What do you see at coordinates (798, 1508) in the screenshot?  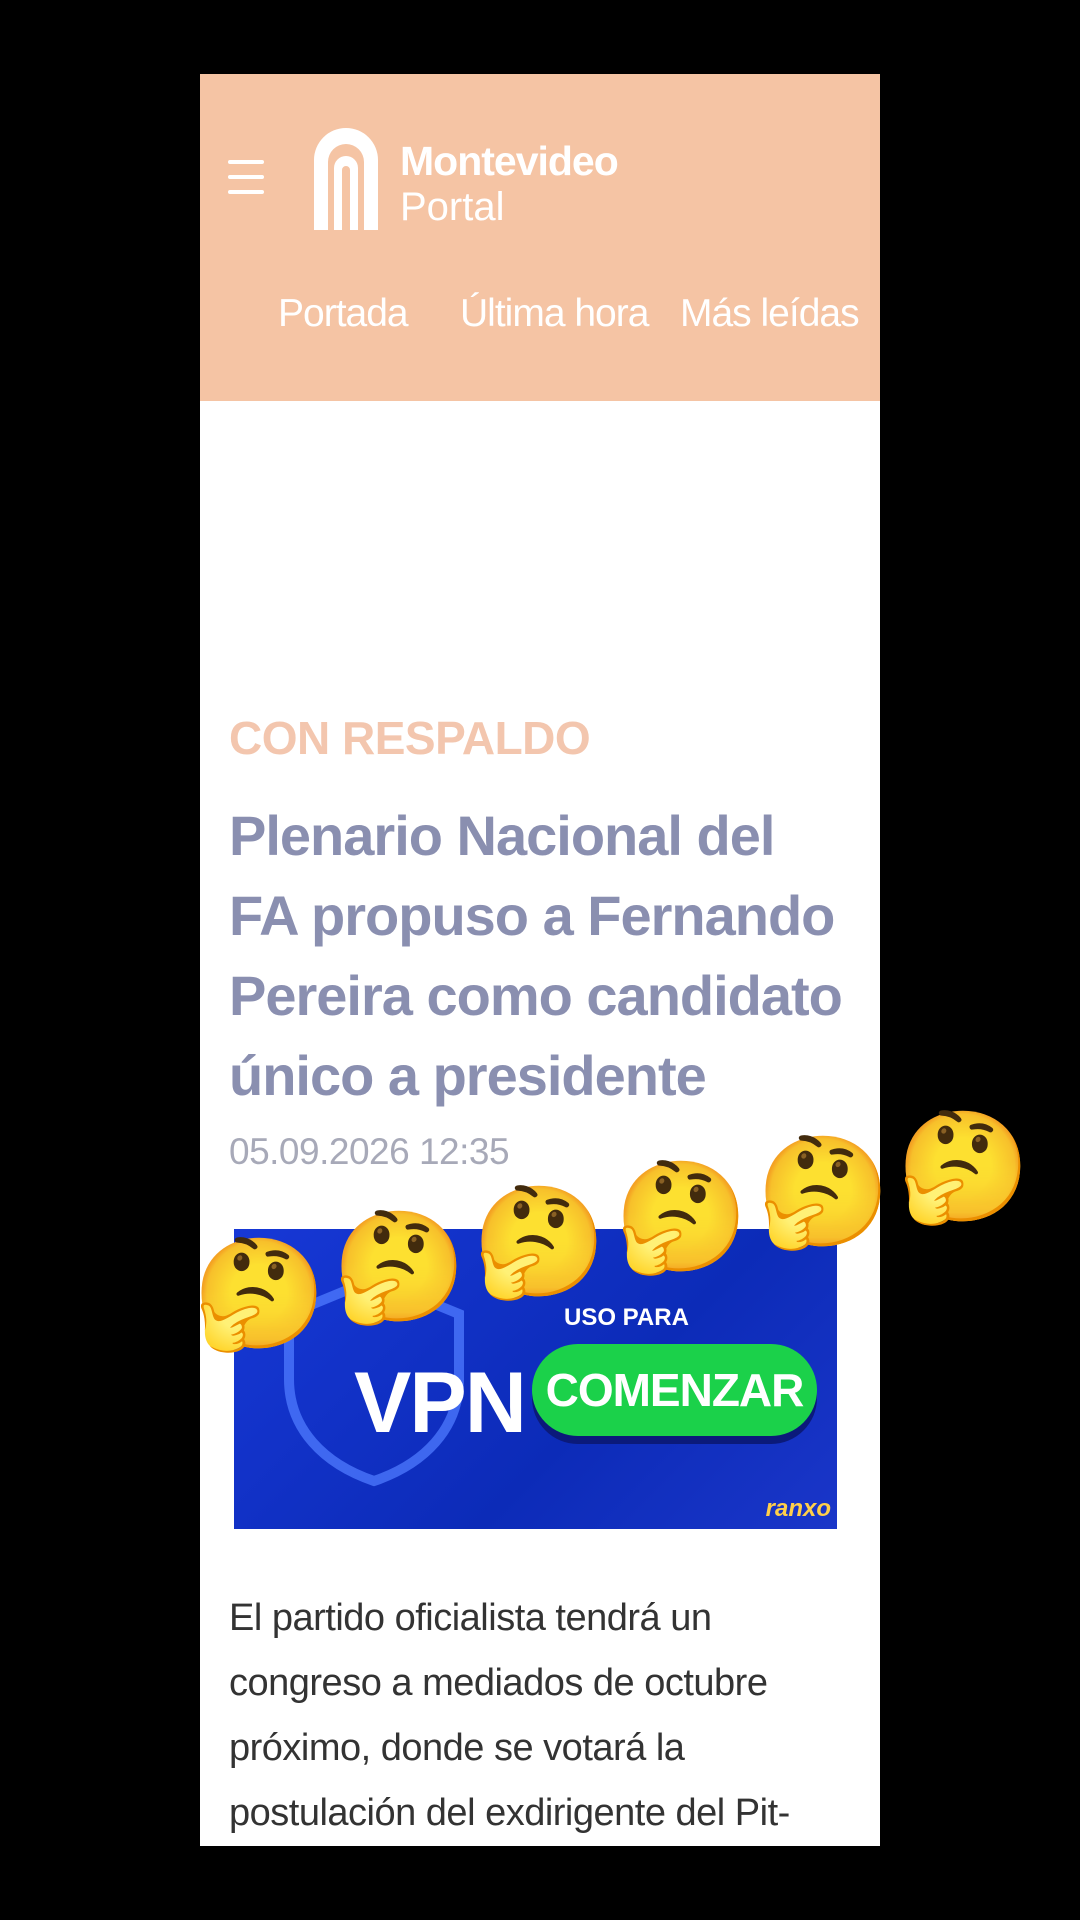 I see `ad-brand-logo: ranxo` at bounding box center [798, 1508].